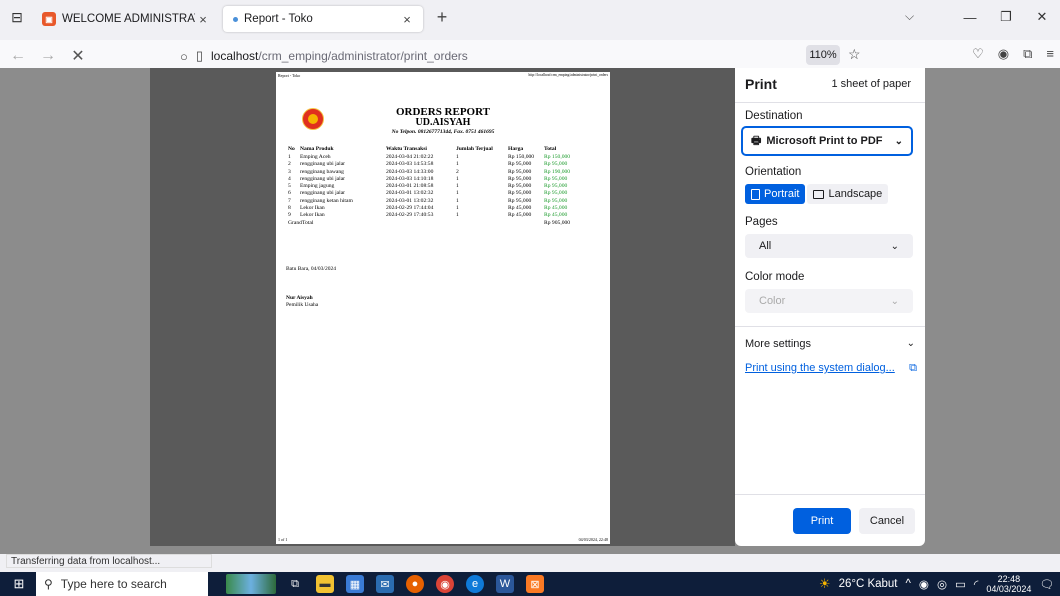 The height and width of the screenshot is (596, 1060). What do you see at coordinates (385, 584) in the screenshot?
I see `mail-icon: ✉` at bounding box center [385, 584].